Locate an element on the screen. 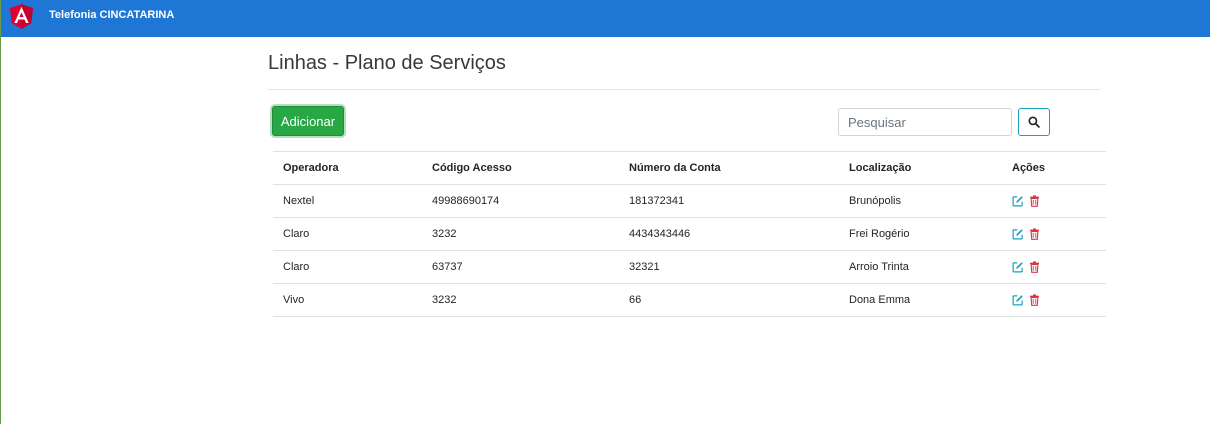 This screenshot has height=424, width=1210. table-row: Claro 63737 32321 Arroio Trinta is located at coordinates (689, 267).